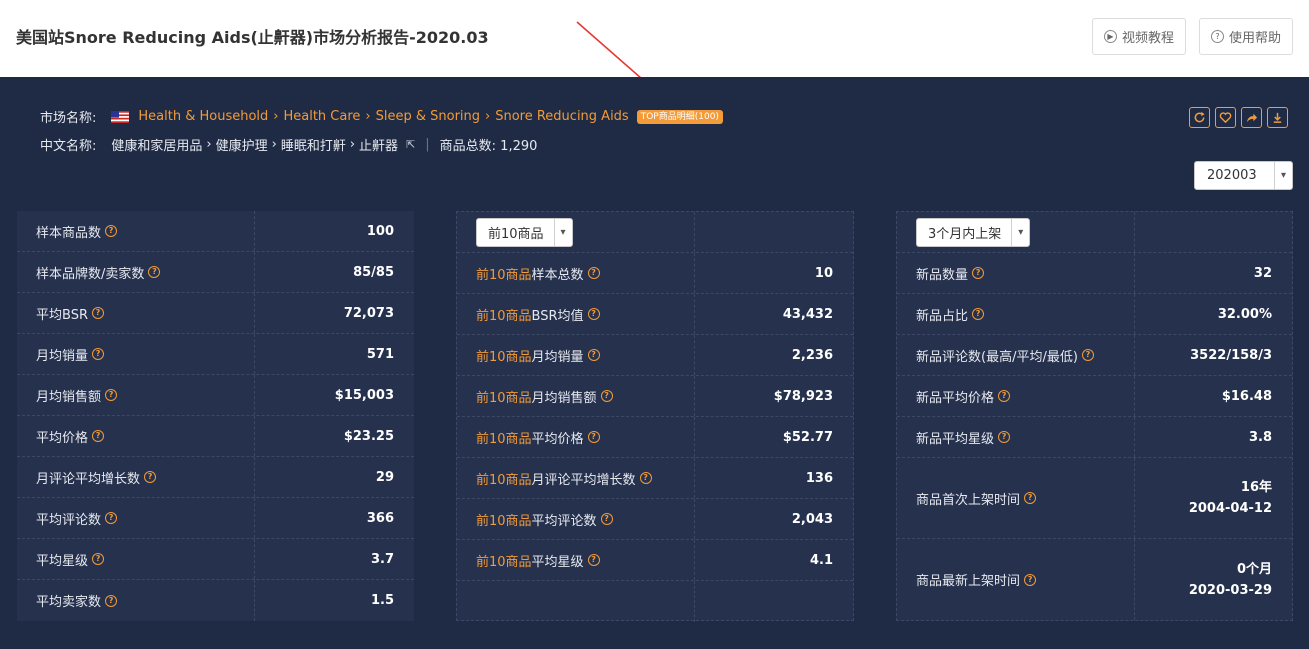  Describe the element at coordinates (1251, 117) in the screenshot. I see `share-icon` at that location.